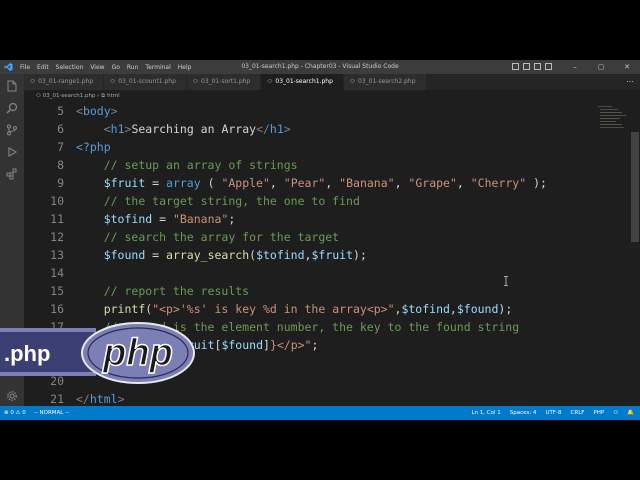 The width and height of the screenshot is (640, 480). What do you see at coordinates (635, 187) in the screenshot?
I see `scrollbar-thumb` at bounding box center [635, 187].